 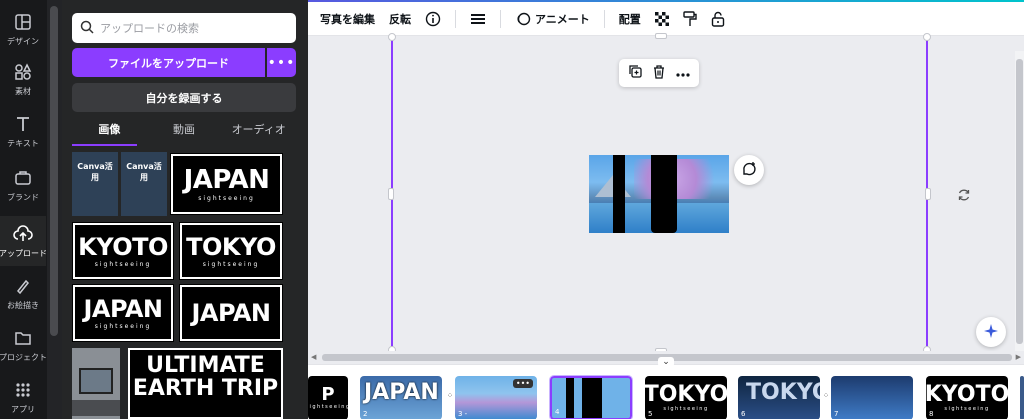 I want to click on folder-icon, so click(x=23, y=338).